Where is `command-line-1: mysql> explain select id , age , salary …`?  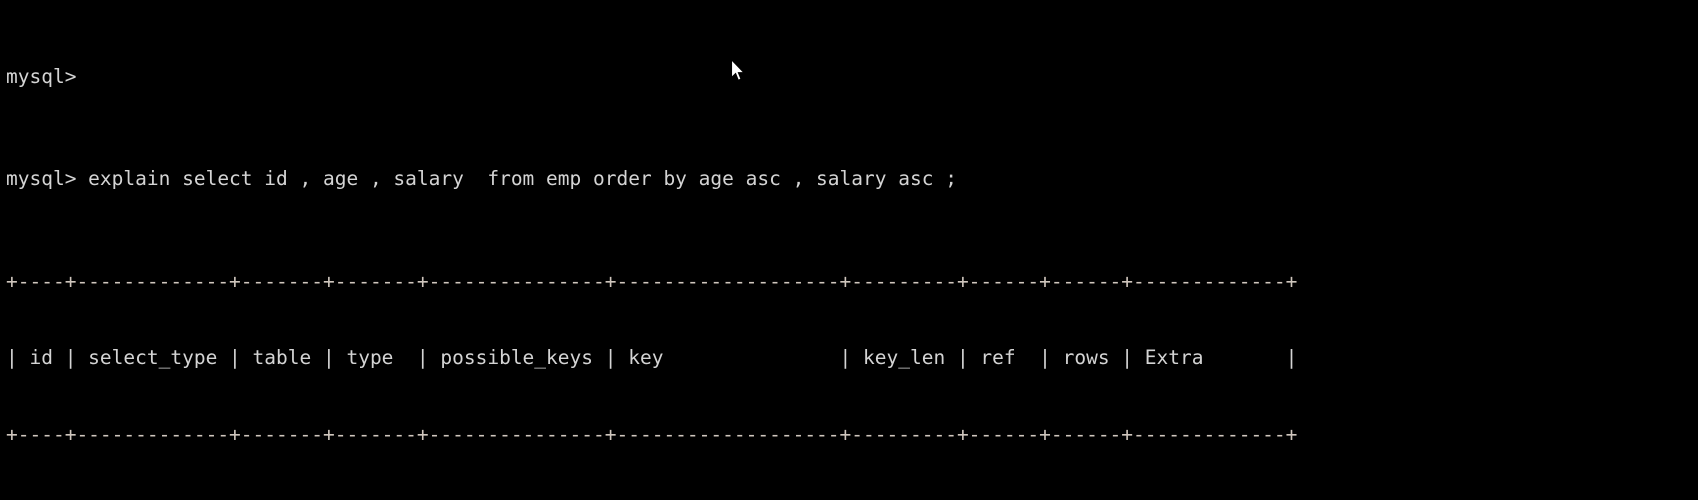
command-line-1: mysql> explain select id , age , salary … is located at coordinates (481, 179).